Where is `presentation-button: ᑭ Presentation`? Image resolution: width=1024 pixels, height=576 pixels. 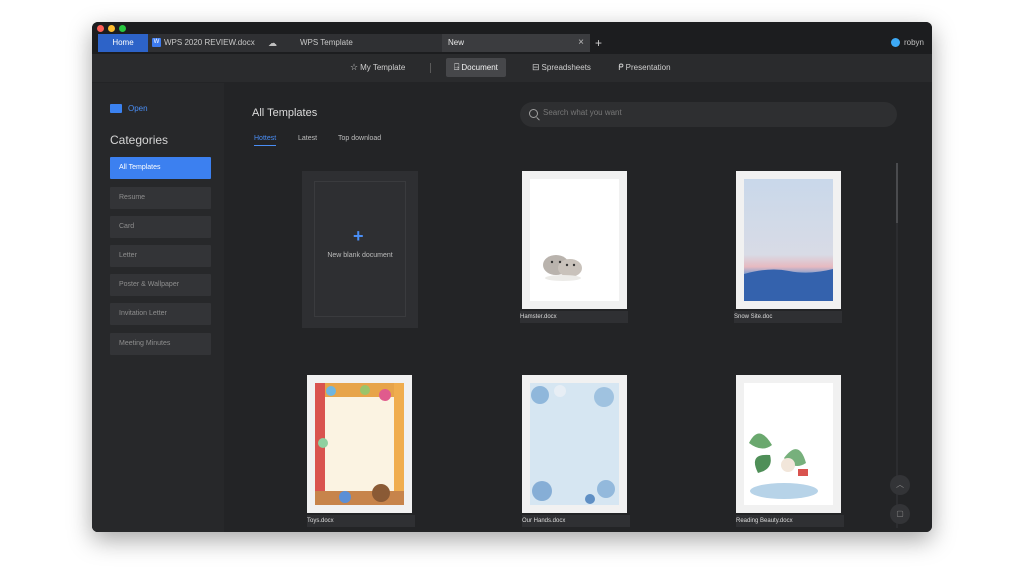
presentation-button: ᑭ Presentation is located at coordinates (644, 67).